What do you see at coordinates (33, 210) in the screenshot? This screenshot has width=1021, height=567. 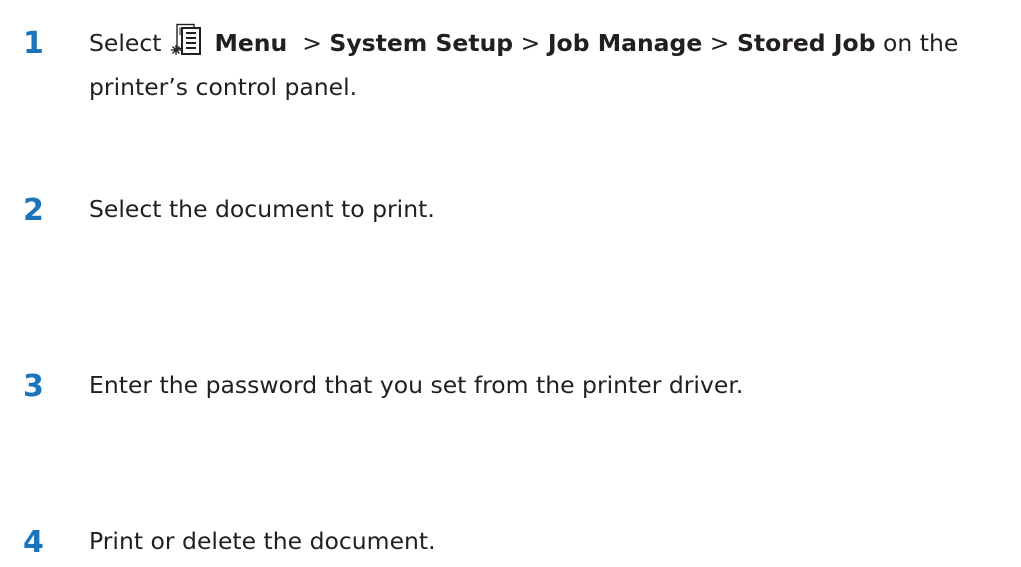 I see `step-number: 2` at bounding box center [33, 210].